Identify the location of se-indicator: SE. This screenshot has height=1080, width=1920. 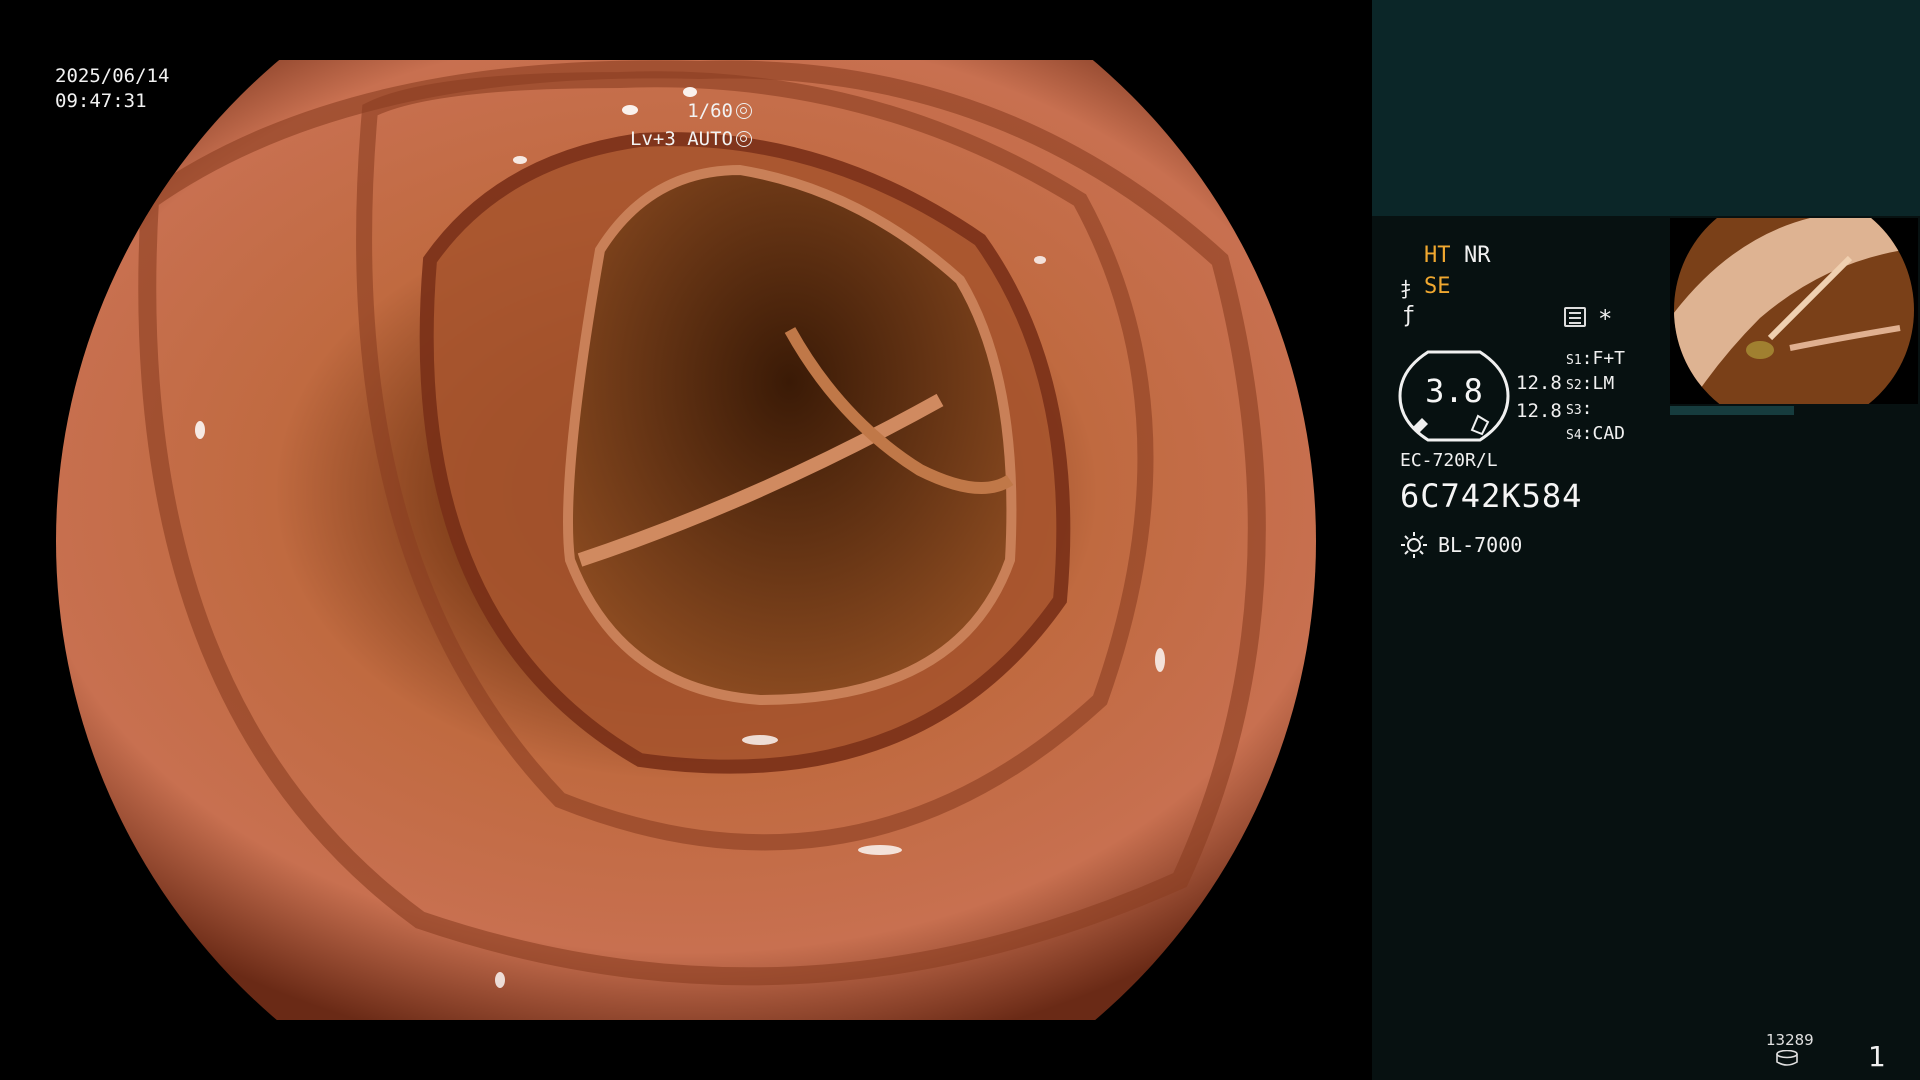
(1437, 286).